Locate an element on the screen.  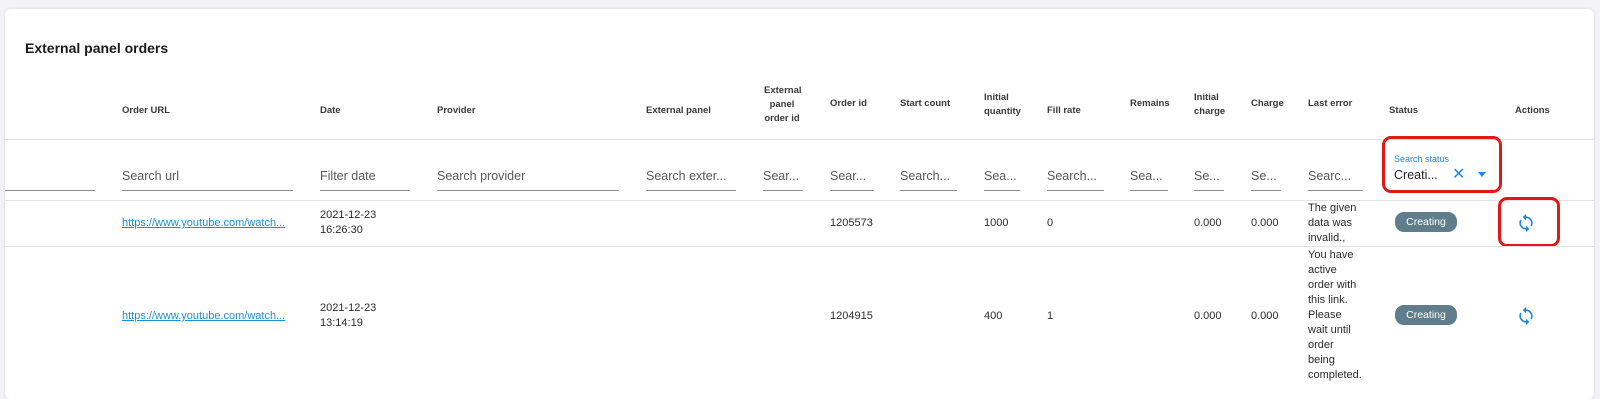
column-header-initial-quantity: Initial quantity is located at coordinates (1002, 105).